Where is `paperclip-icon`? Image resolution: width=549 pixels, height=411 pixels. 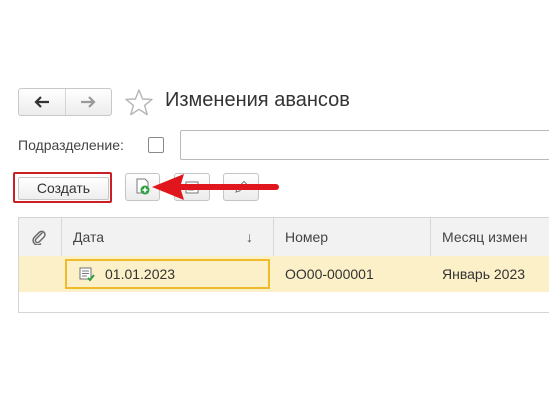 paperclip-icon is located at coordinates (39, 237).